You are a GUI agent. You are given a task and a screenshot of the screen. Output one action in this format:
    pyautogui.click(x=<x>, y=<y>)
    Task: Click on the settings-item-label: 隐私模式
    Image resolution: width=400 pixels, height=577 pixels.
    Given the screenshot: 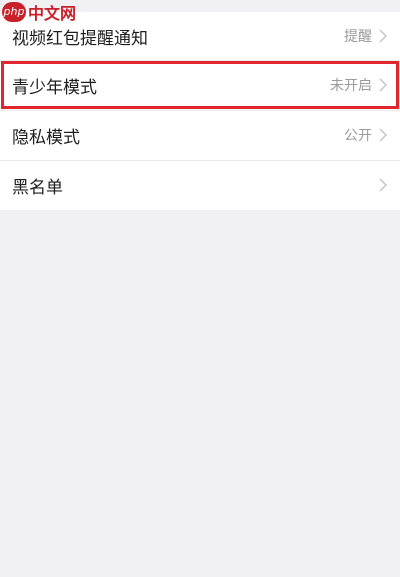 What is the action you would take?
    pyautogui.click(x=46, y=137)
    